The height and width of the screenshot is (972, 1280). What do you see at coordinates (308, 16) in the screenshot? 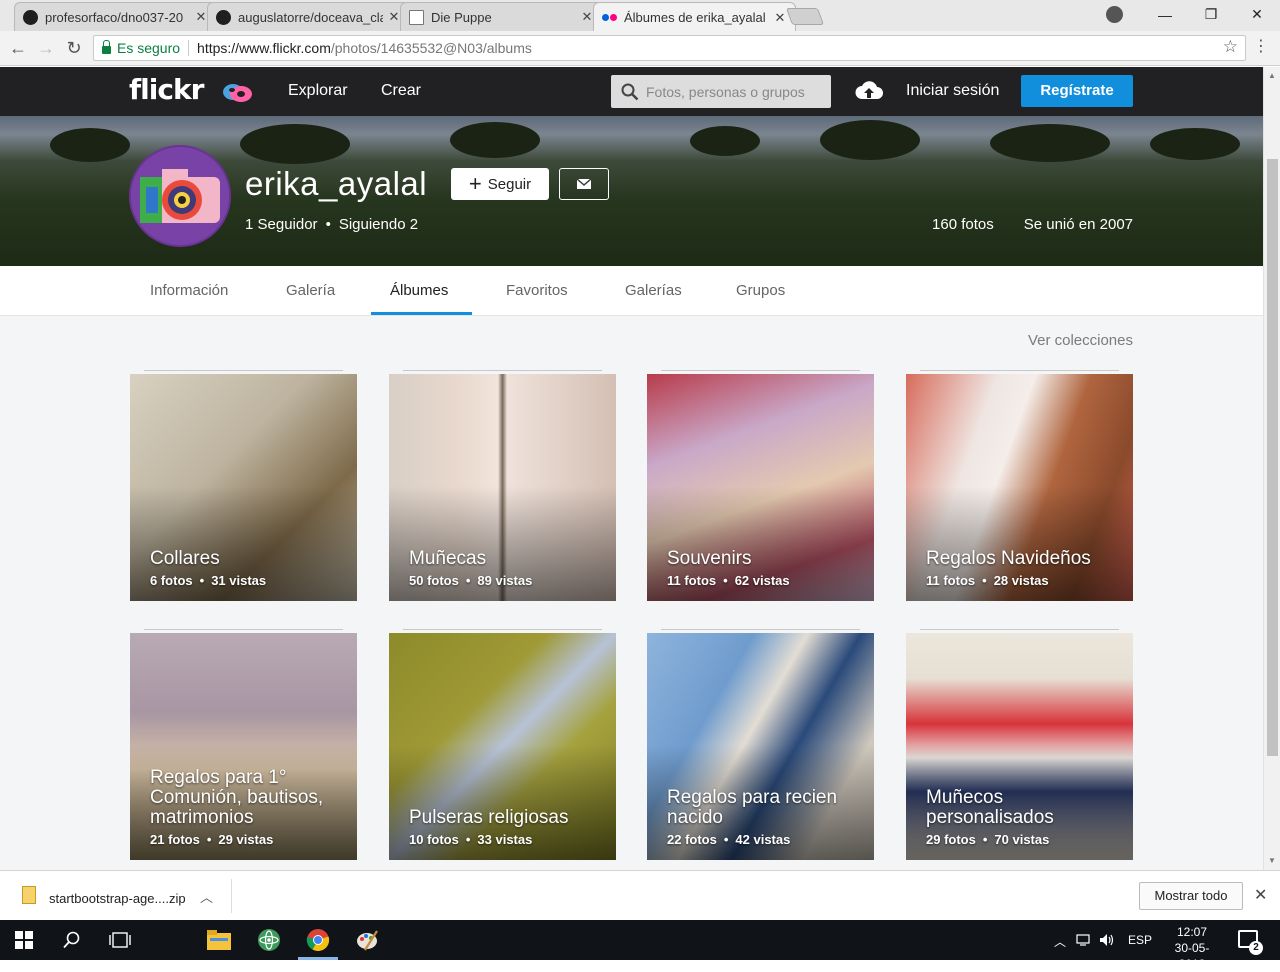
I see `browser-tab: auguslatorre/doceava_cla ✕` at bounding box center [308, 16].